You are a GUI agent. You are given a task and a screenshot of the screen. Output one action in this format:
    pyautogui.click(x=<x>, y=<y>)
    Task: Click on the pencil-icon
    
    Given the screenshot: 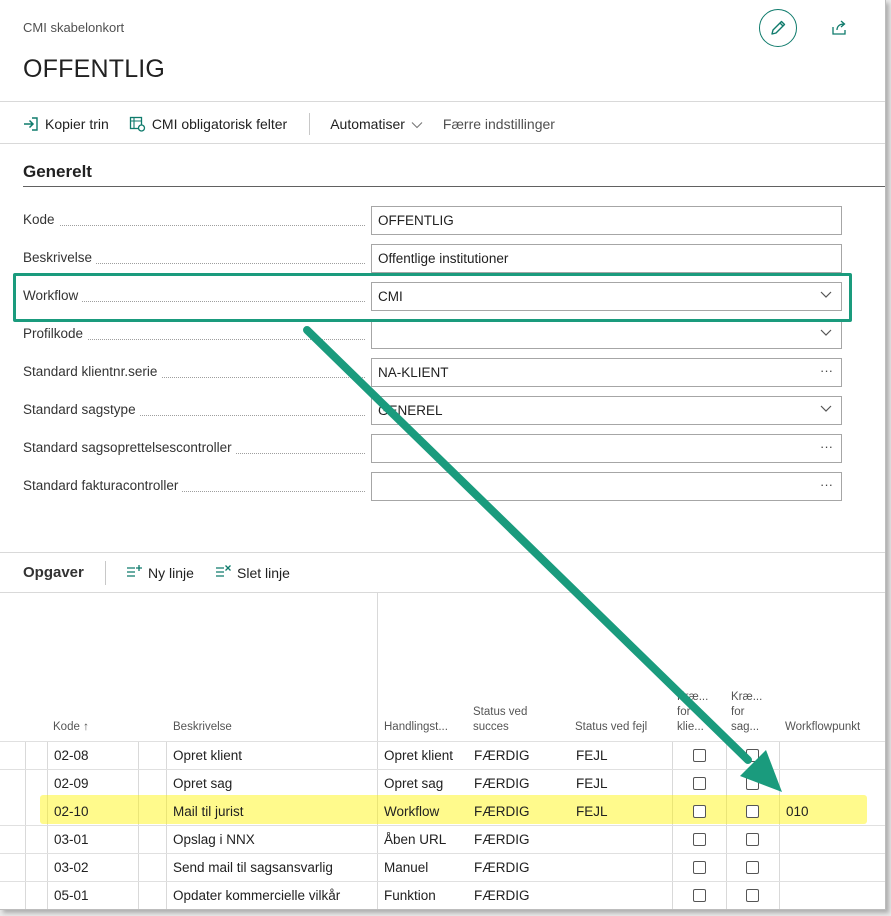 What is the action you would take?
    pyautogui.click(x=778, y=27)
    